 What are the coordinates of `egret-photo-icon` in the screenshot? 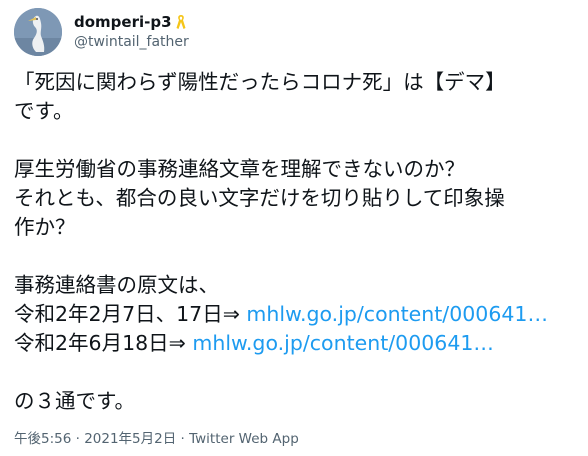 It's located at (38, 32).